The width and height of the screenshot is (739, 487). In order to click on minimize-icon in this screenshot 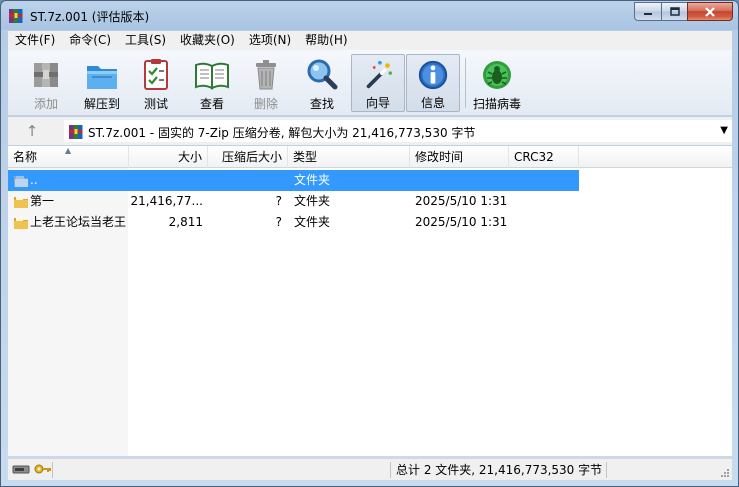, I will do `click(648, 13)`.